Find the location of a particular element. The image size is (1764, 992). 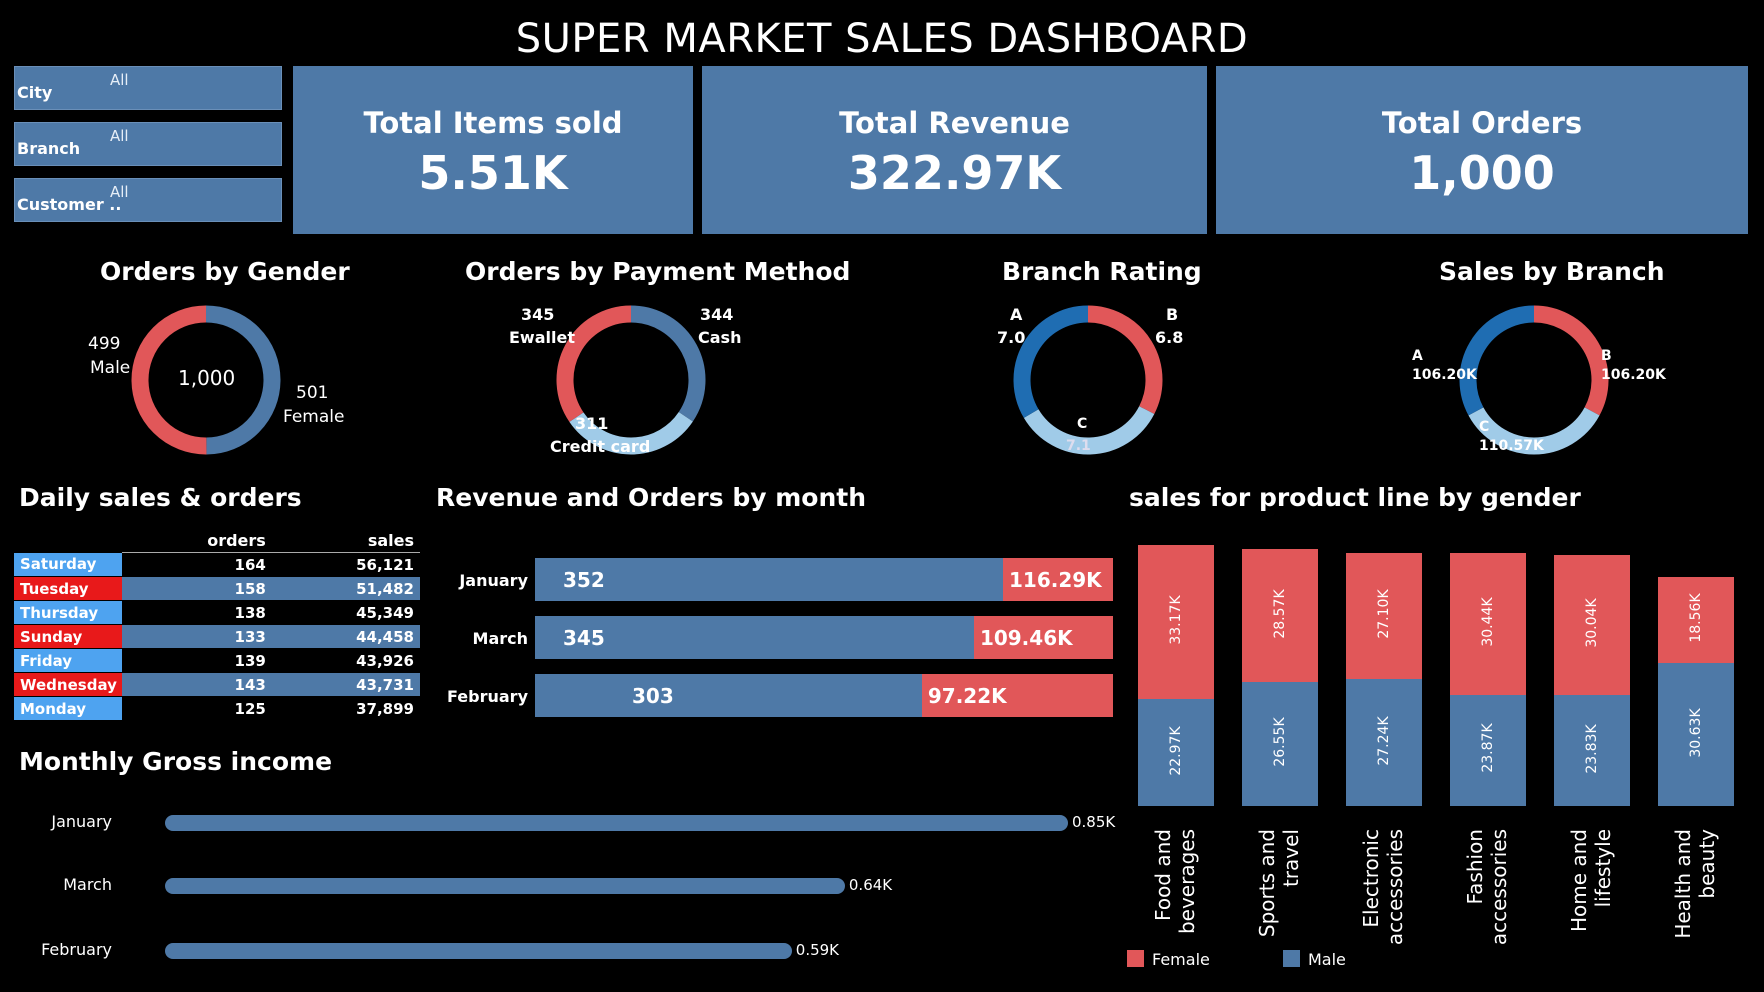

branch-sales-slice-b is located at coordinates (1571, 360).